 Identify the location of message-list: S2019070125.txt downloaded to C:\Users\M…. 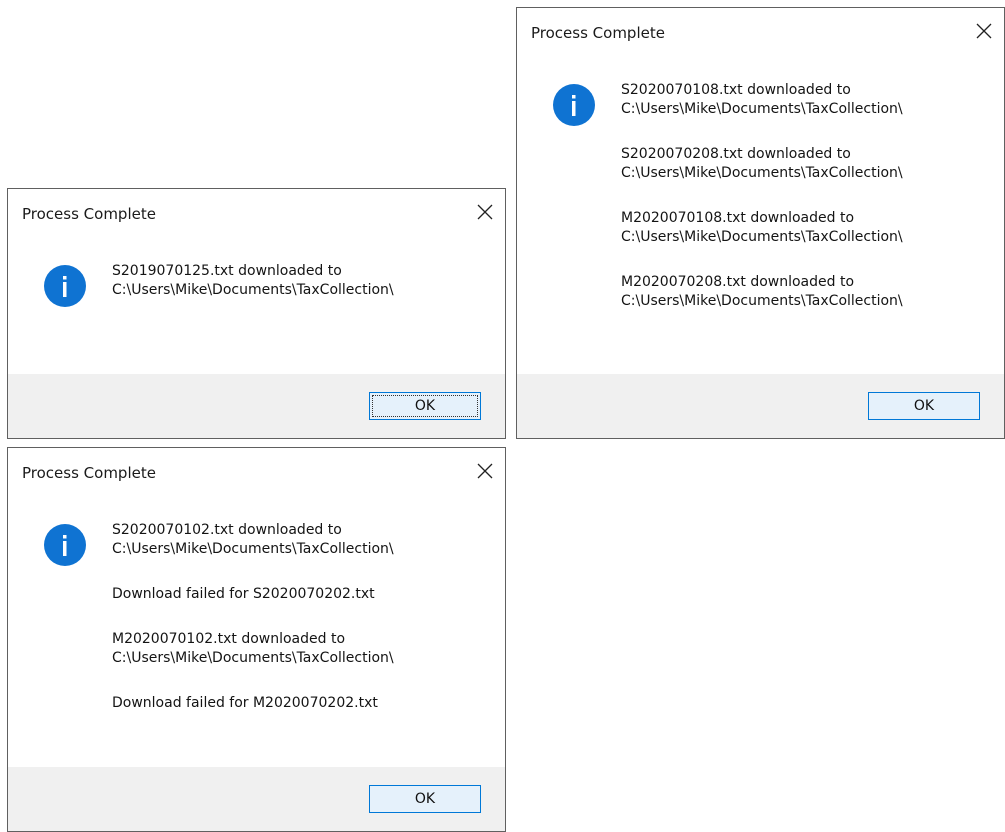
(253, 281).